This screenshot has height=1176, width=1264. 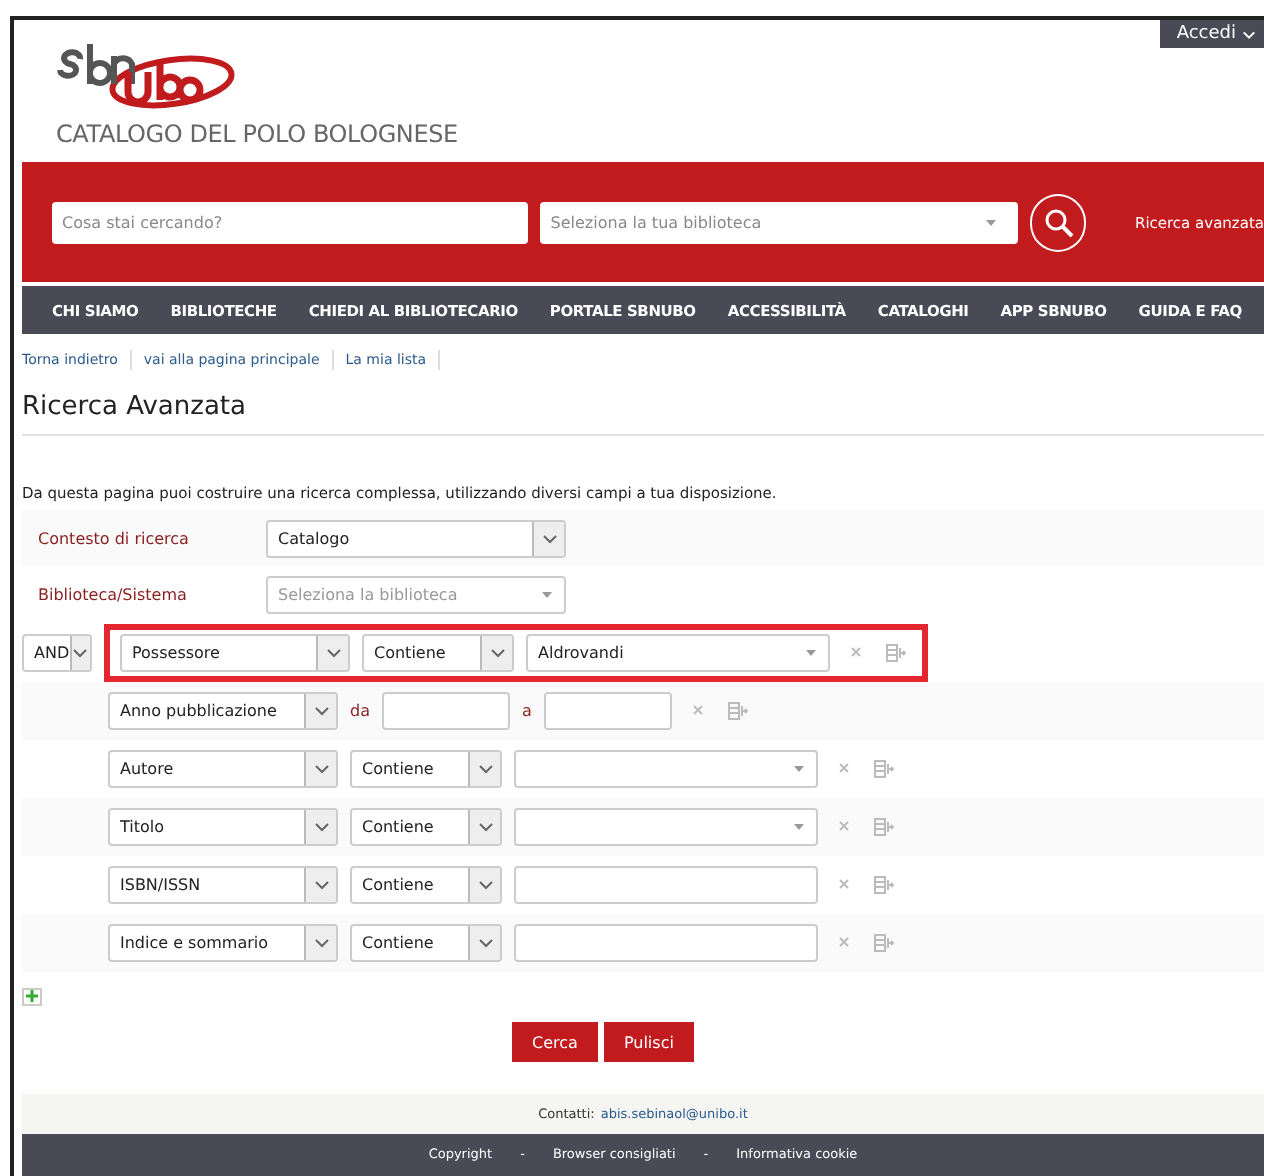 I want to click on form-button: Cerca, so click(x=555, y=1042).